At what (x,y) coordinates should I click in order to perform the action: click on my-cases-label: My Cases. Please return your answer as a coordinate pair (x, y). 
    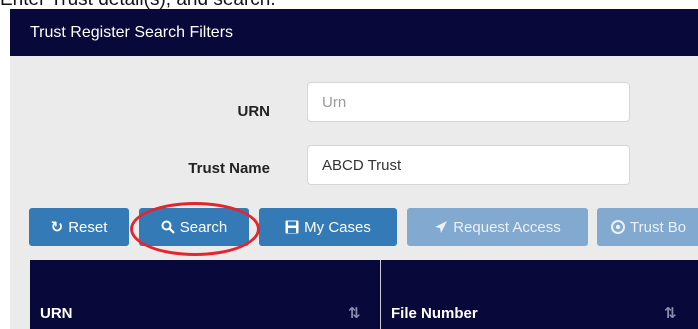
    Looking at the image, I should click on (337, 227).